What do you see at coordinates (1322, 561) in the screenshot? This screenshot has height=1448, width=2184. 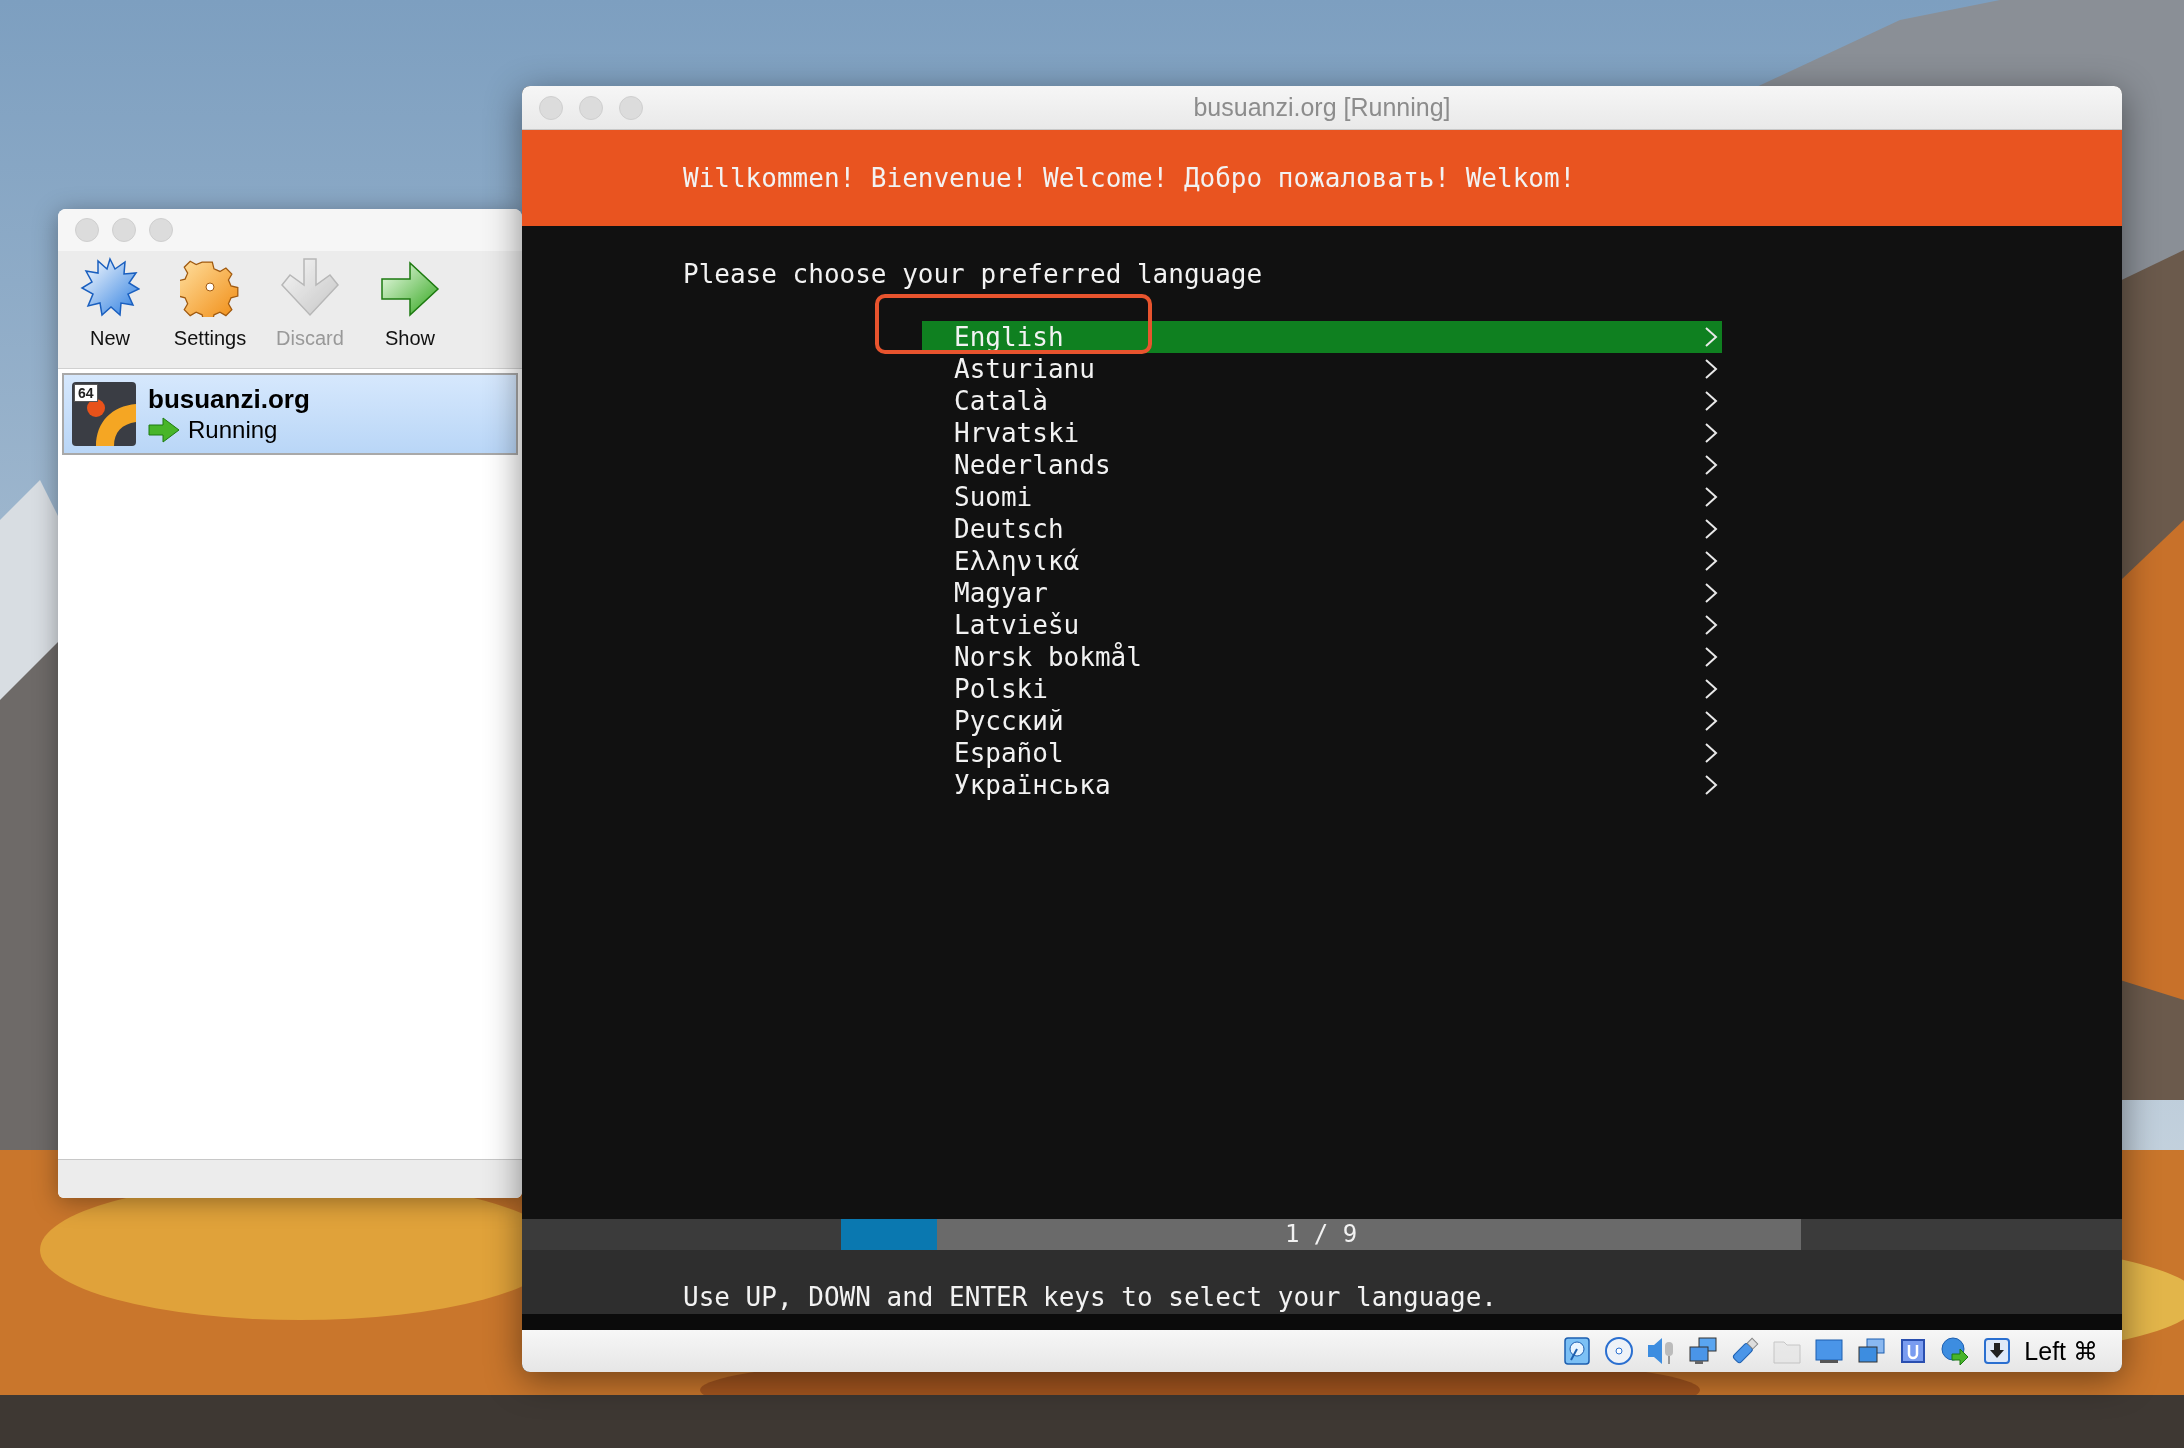 I see `language-option: Ελληνικά` at bounding box center [1322, 561].